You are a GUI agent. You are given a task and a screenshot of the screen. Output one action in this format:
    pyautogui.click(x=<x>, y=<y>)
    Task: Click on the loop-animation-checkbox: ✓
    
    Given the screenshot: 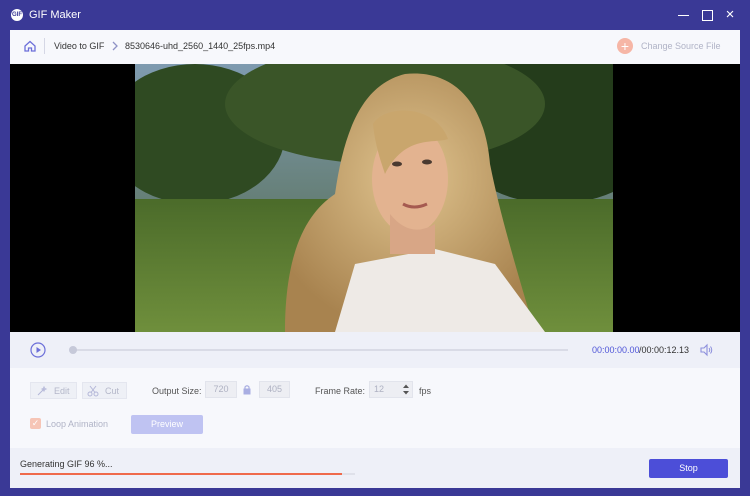 What is the action you would take?
    pyautogui.click(x=35, y=423)
    